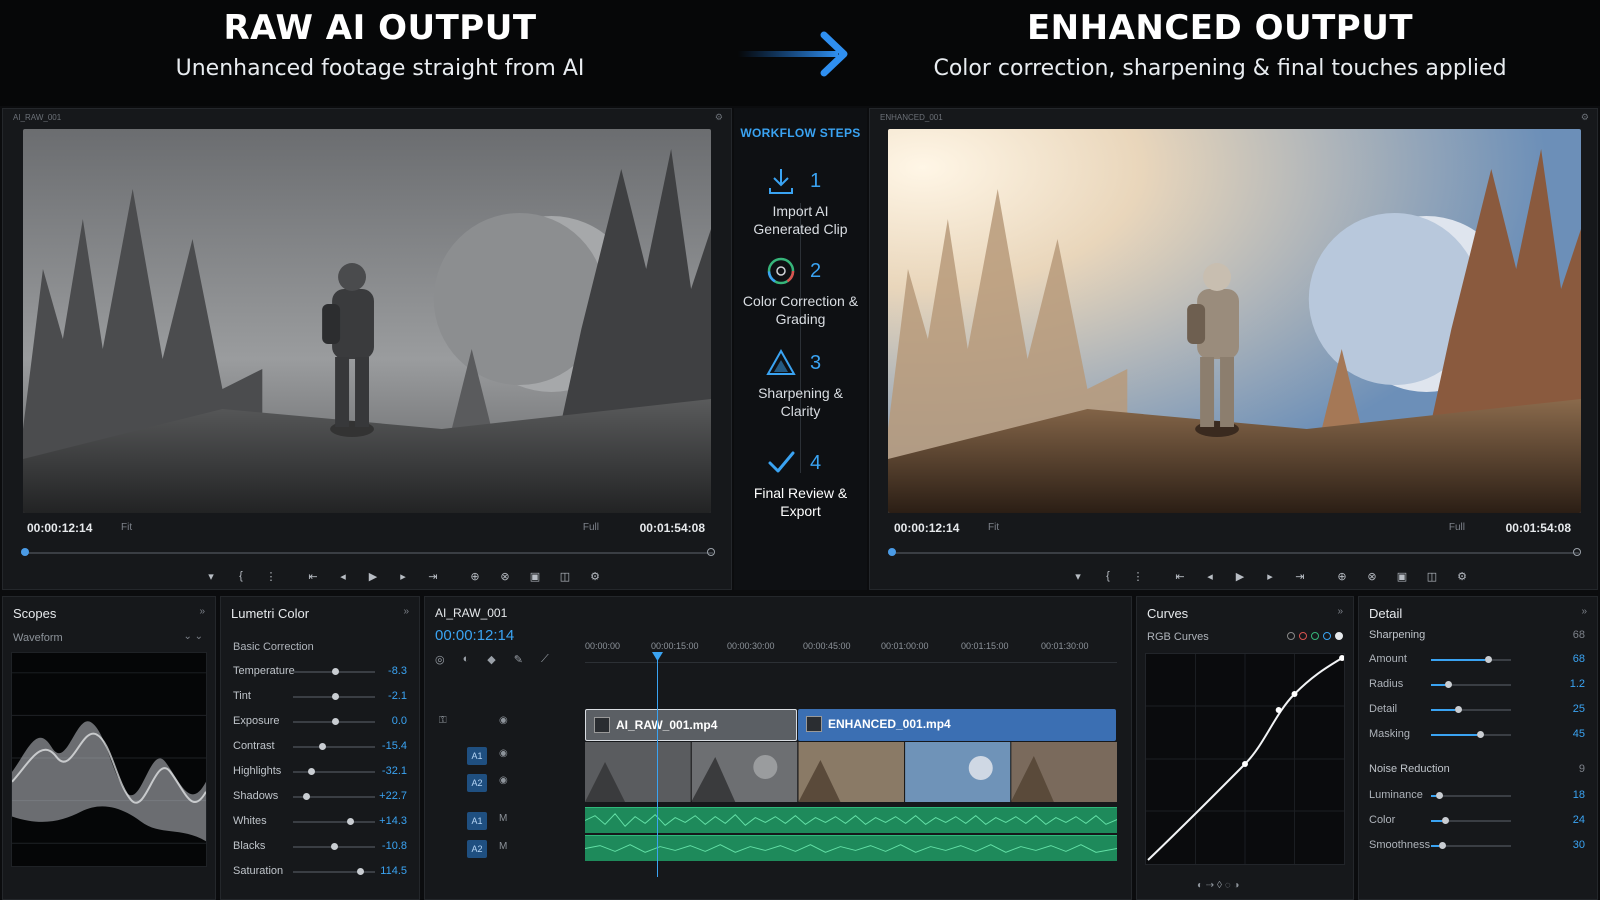  Describe the element at coordinates (1291, 636) in the screenshot. I see `channel-luma-dot` at that location.